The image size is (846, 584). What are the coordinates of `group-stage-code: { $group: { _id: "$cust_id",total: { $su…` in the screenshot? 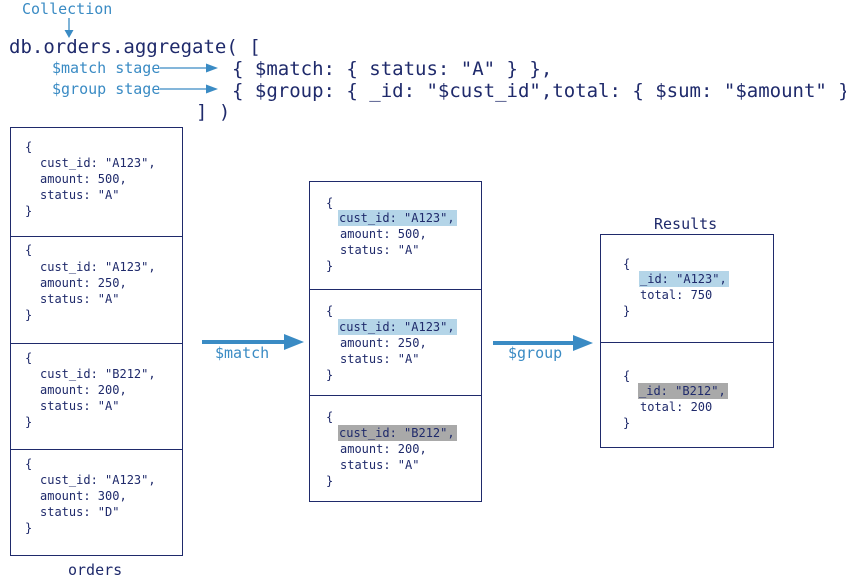 It's located at (539, 91).